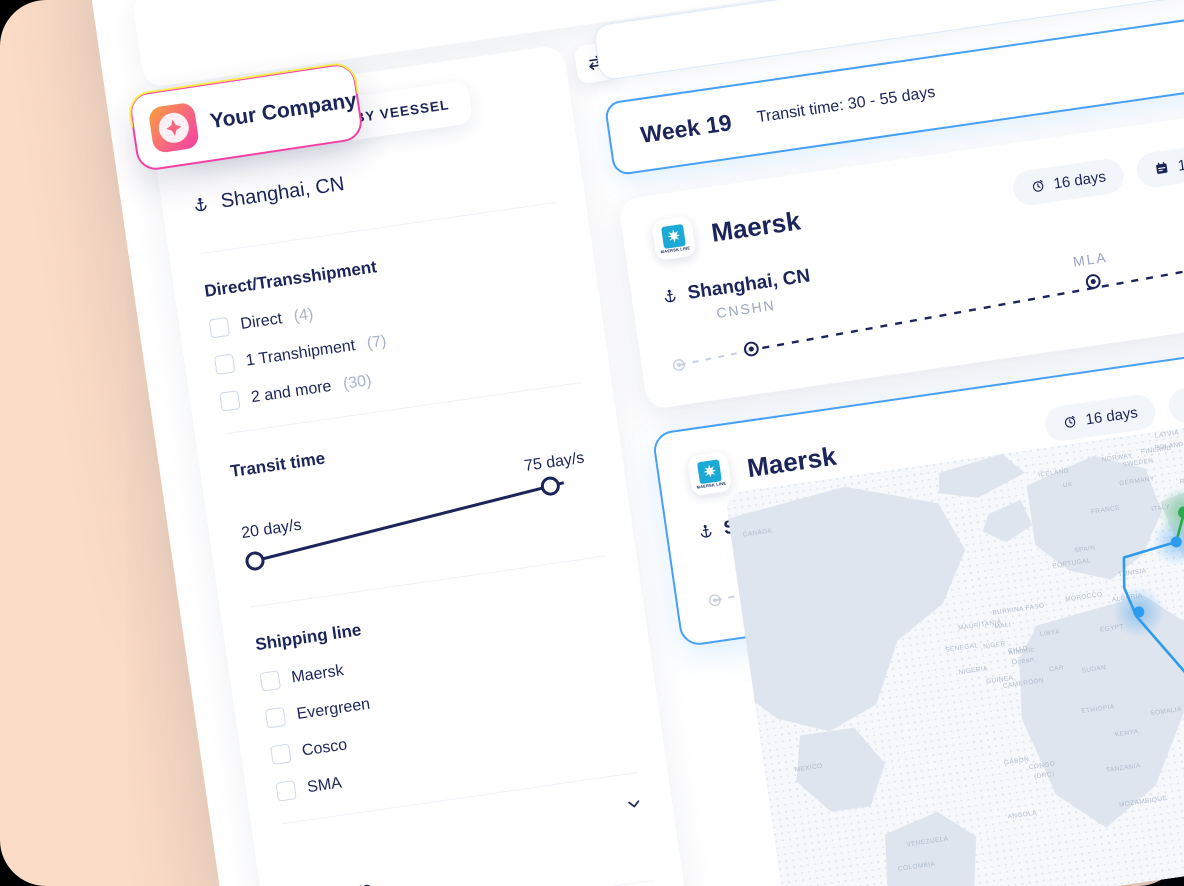 The image size is (1184, 886). What do you see at coordinates (1068, 485) in the screenshot?
I see `svg-text: UK` at bounding box center [1068, 485].